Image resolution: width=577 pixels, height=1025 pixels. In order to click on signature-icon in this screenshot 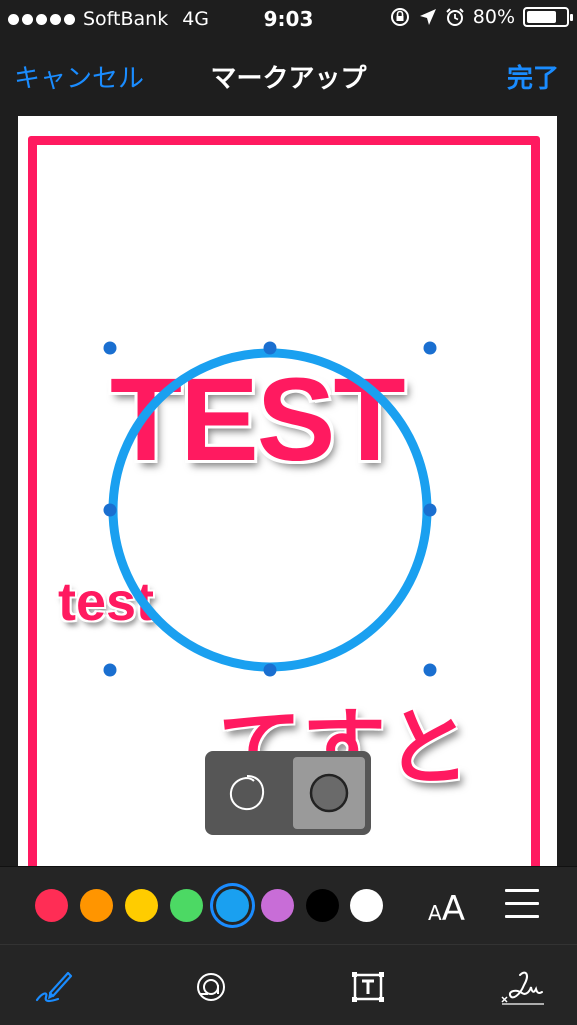, I will do `click(522, 988)`.